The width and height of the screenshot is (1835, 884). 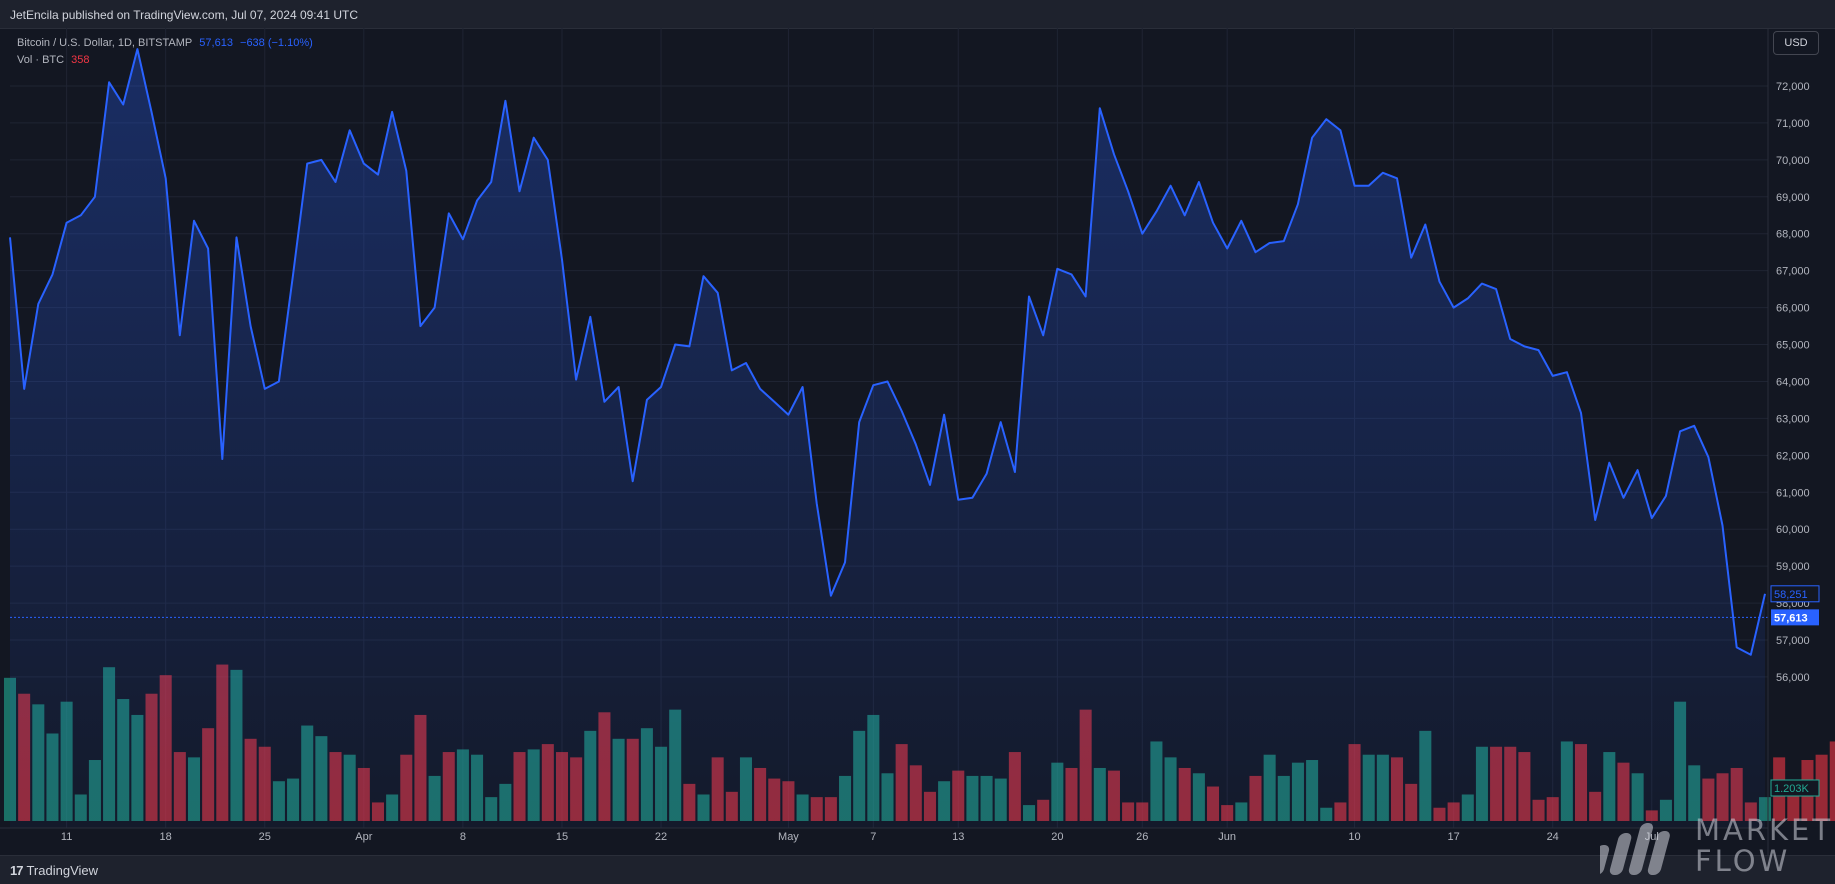 What do you see at coordinates (1793, 87) in the screenshot?
I see `y-tick-label: 72,000` at bounding box center [1793, 87].